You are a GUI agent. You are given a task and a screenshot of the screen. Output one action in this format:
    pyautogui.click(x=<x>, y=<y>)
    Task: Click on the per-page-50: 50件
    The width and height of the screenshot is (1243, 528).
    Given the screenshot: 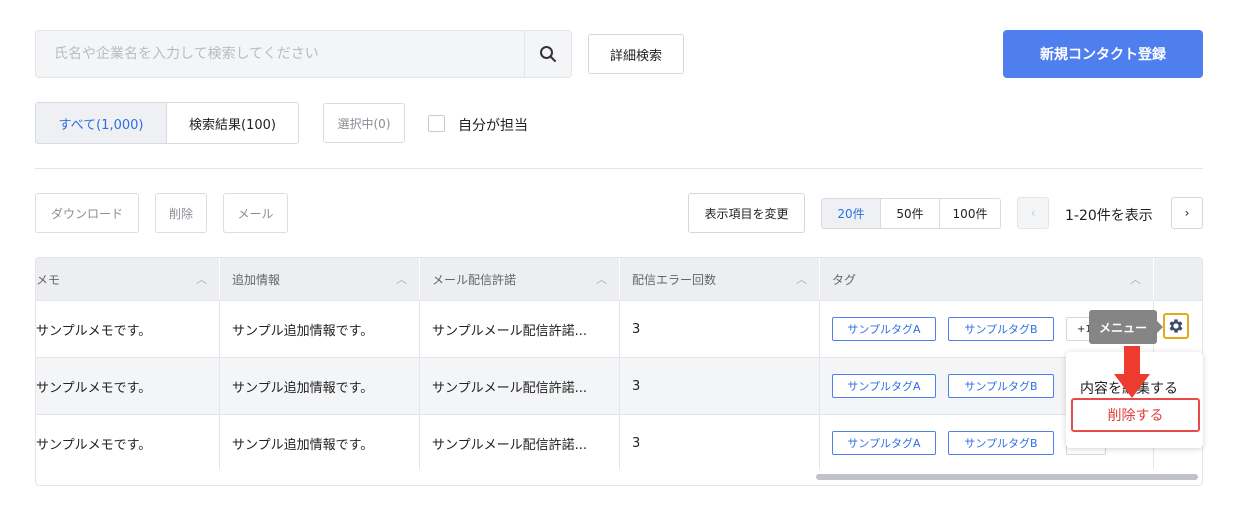 What is the action you would take?
    pyautogui.click(x=910, y=213)
    